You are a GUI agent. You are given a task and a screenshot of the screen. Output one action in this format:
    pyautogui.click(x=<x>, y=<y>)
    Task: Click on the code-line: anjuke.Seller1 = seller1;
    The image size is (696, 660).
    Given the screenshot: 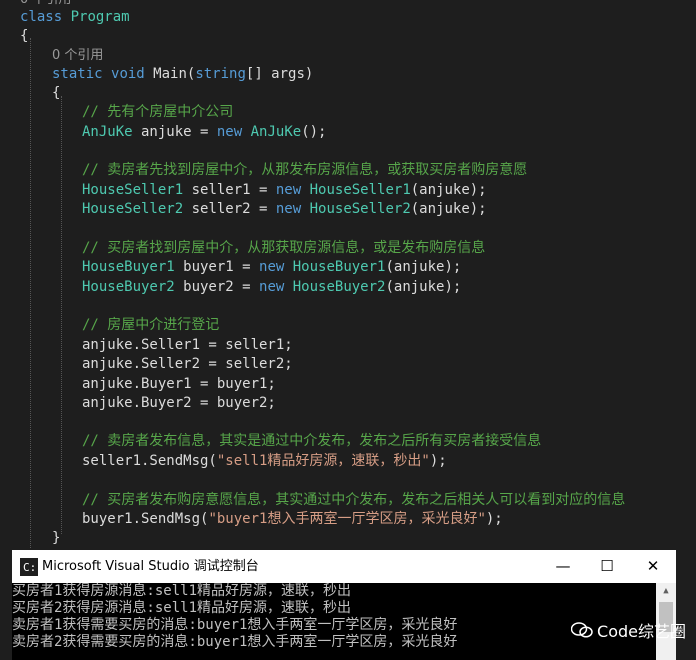 What is the action you would take?
    pyautogui.click(x=187, y=345)
    